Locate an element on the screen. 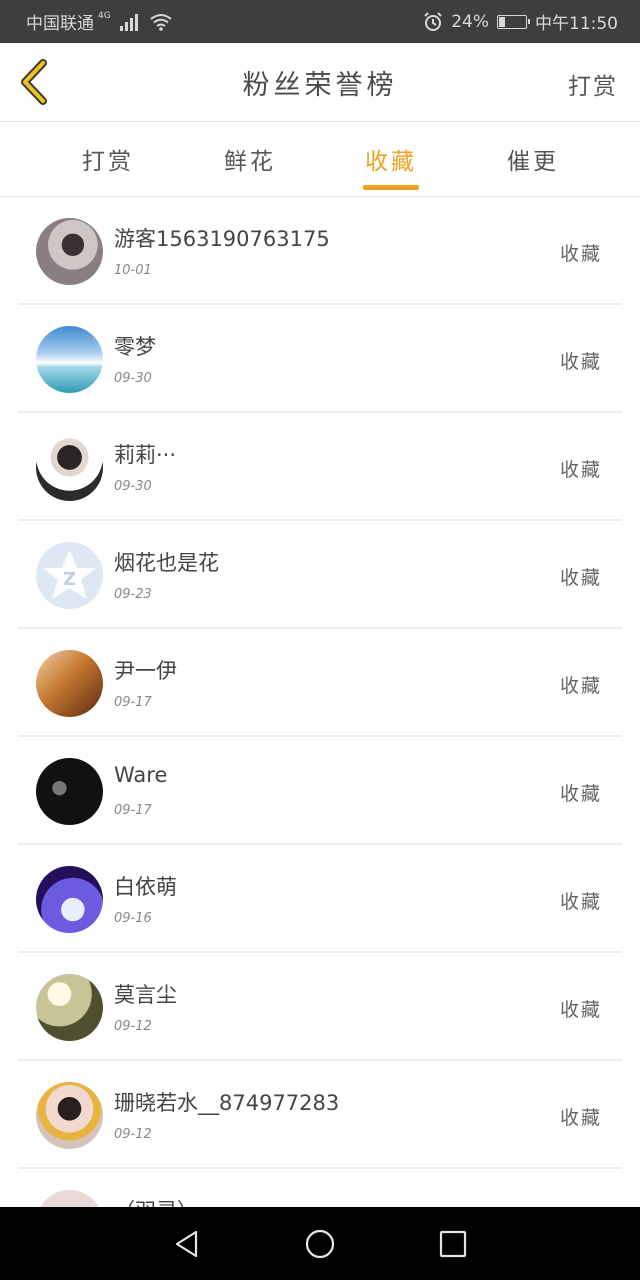  app-header: 粉丝荣誉榜 打赏 is located at coordinates (320, 82).